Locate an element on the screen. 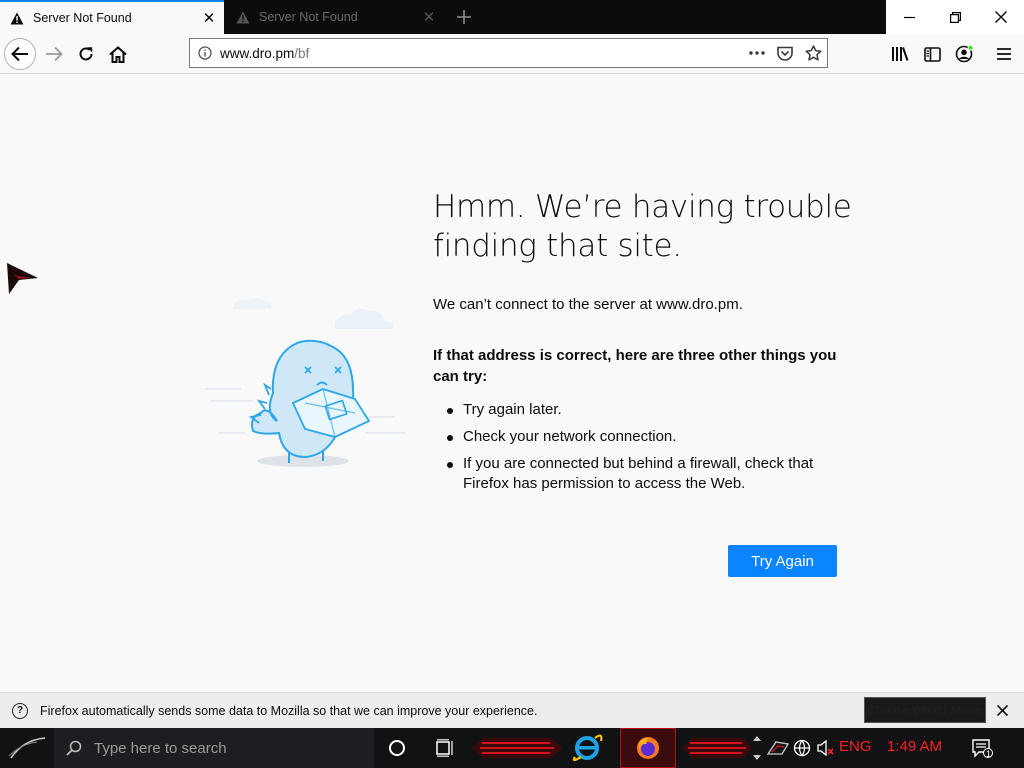 The image size is (1024, 768). start-button is located at coordinates (27, 748).